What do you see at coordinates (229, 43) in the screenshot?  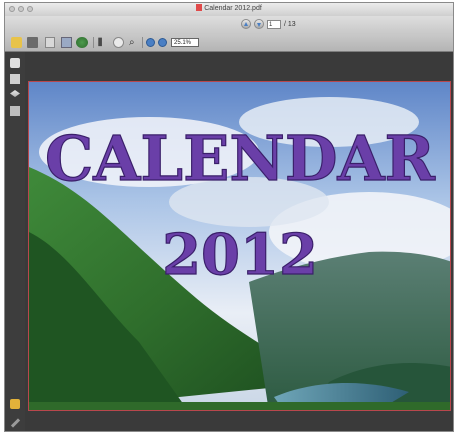 I see `main-toolbar: ⫼ ⌕ 25.1%` at bounding box center [229, 43].